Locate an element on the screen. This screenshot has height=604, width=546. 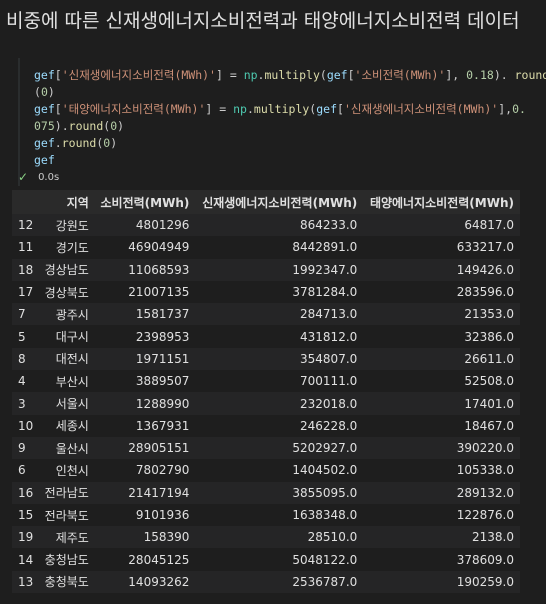
table-cell: 11068593 is located at coordinates (145, 269).